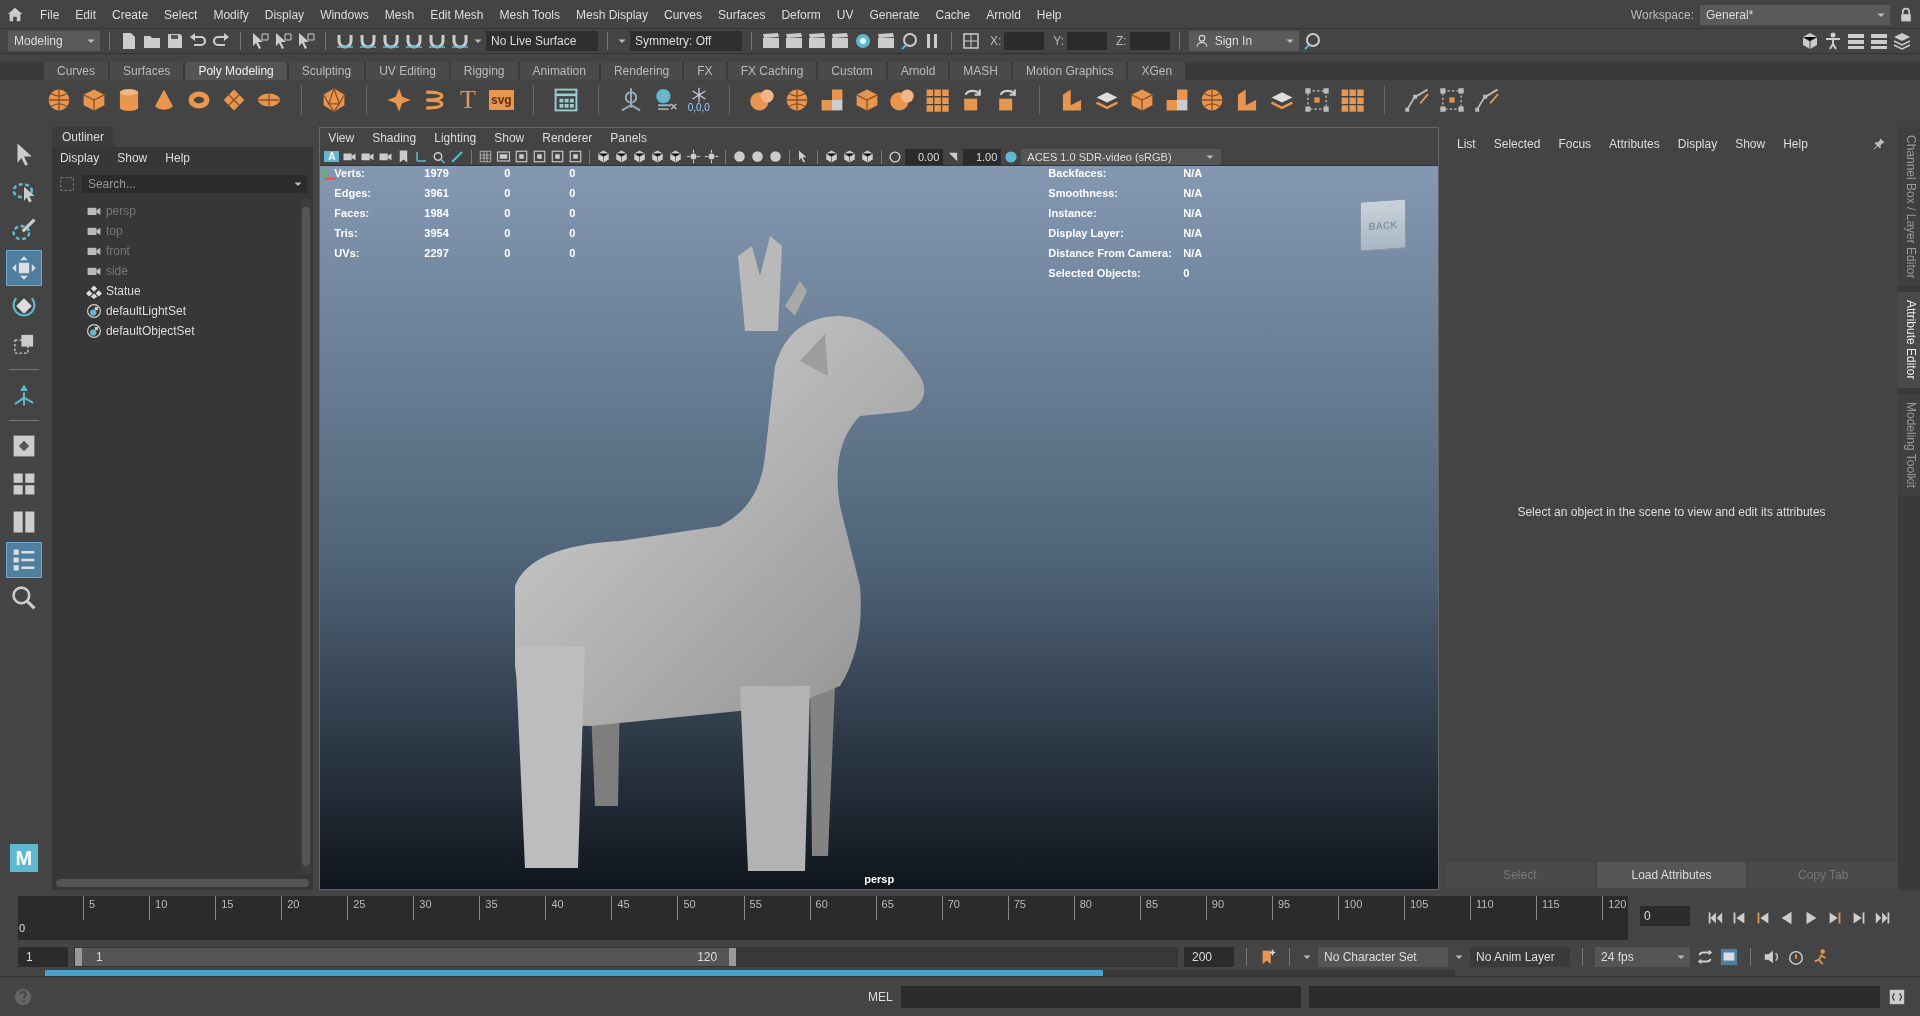  What do you see at coordinates (234, 100) in the screenshot?
I see `plane-icon` at bounding box center [234, 100].